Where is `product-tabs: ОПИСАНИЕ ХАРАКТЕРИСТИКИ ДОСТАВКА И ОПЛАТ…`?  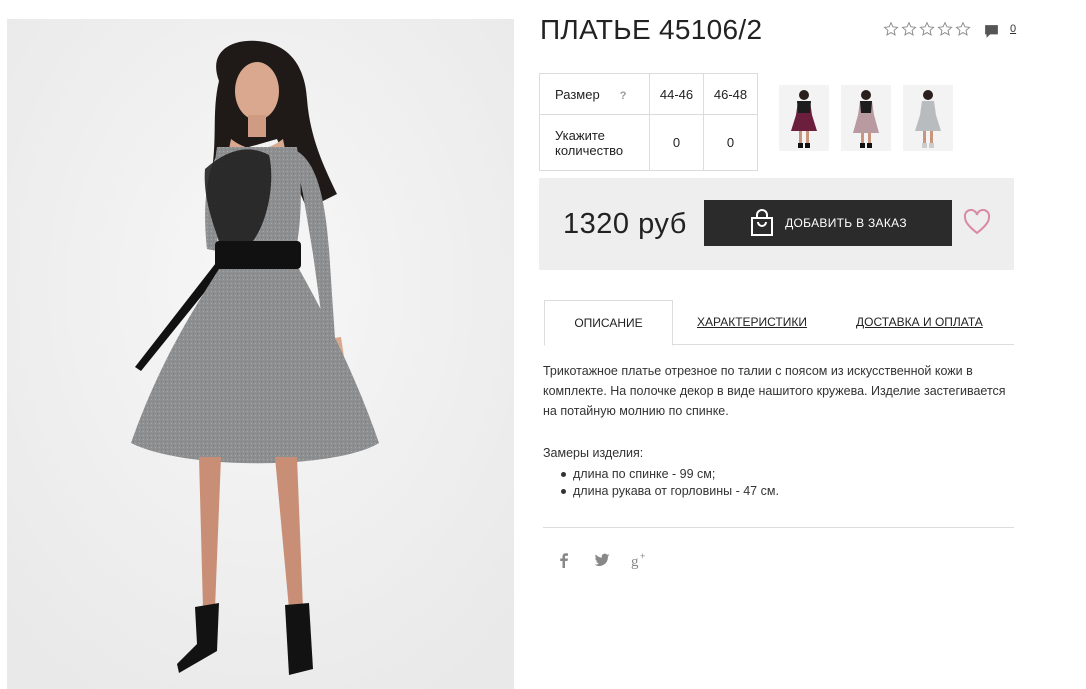
product-tabs: ОПИСАНИЕ ХАРАКТЕРИСТИКИ ДОСТАВКА И ОПЛАТ… is located at coordinates (779, 323).